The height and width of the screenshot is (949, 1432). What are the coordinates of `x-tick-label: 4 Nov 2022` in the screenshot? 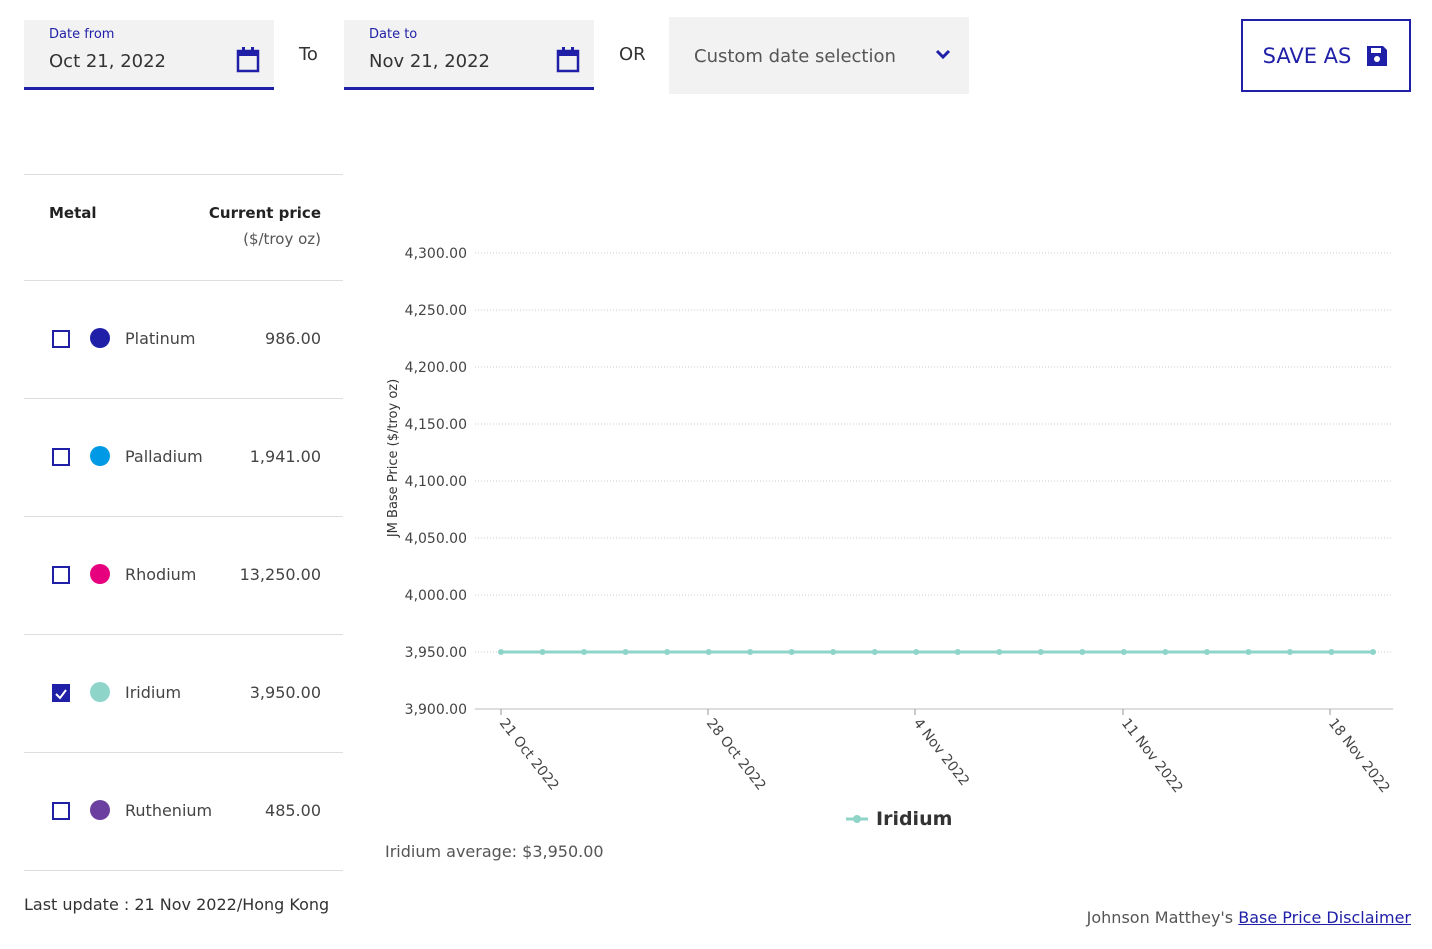 It's located at (941, 752).